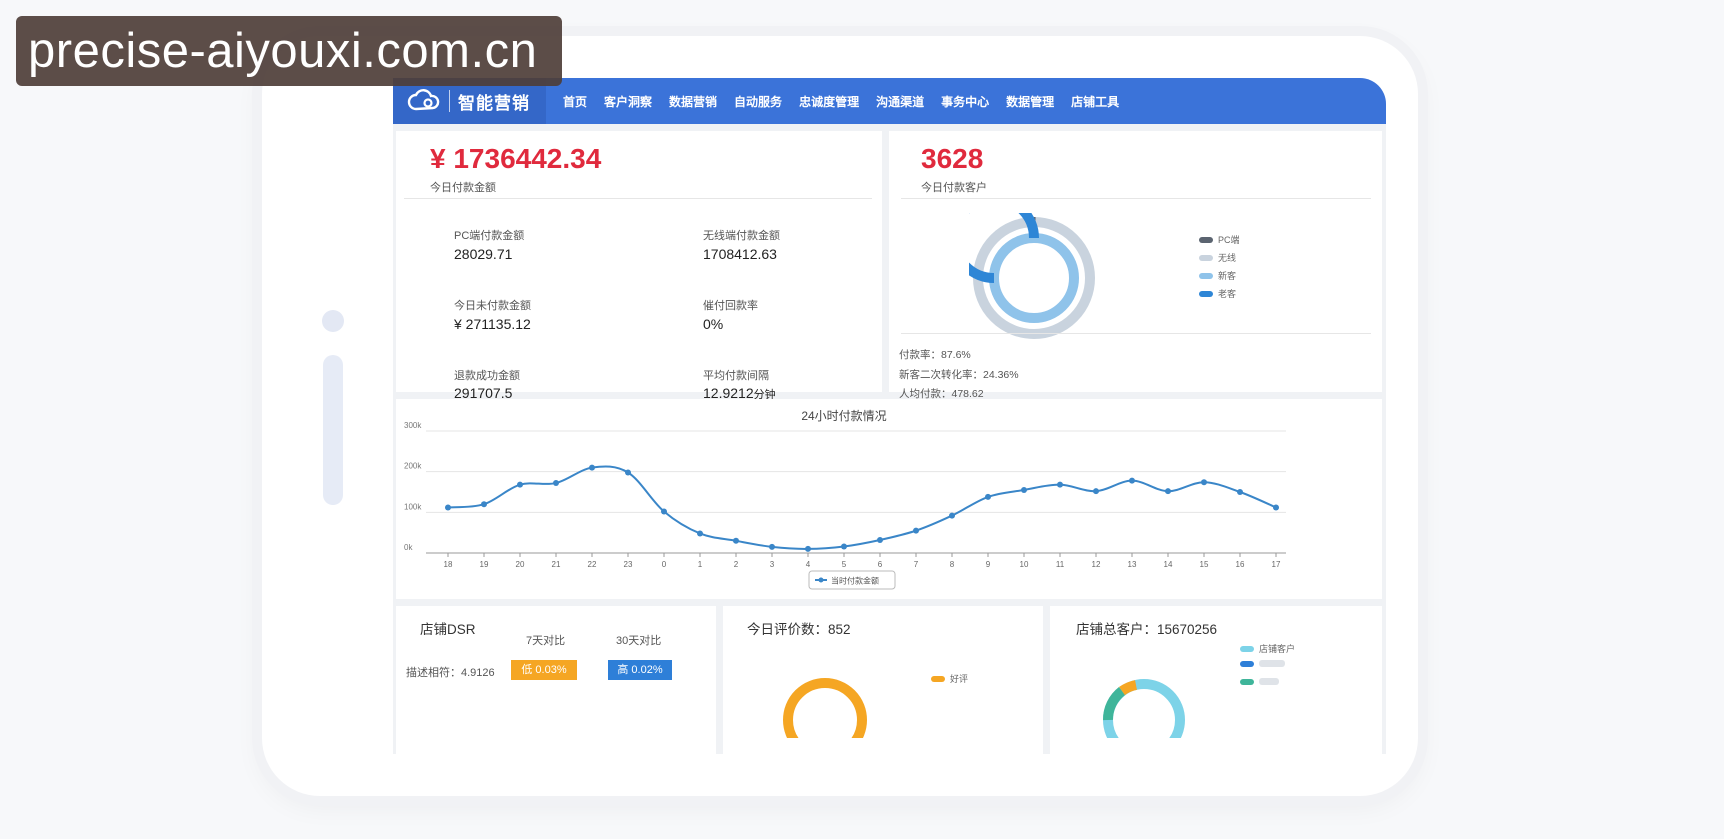  Describe the element at coordinates (483, 254) in the screenshot. I see `metric-value: 28029.71` at that location.